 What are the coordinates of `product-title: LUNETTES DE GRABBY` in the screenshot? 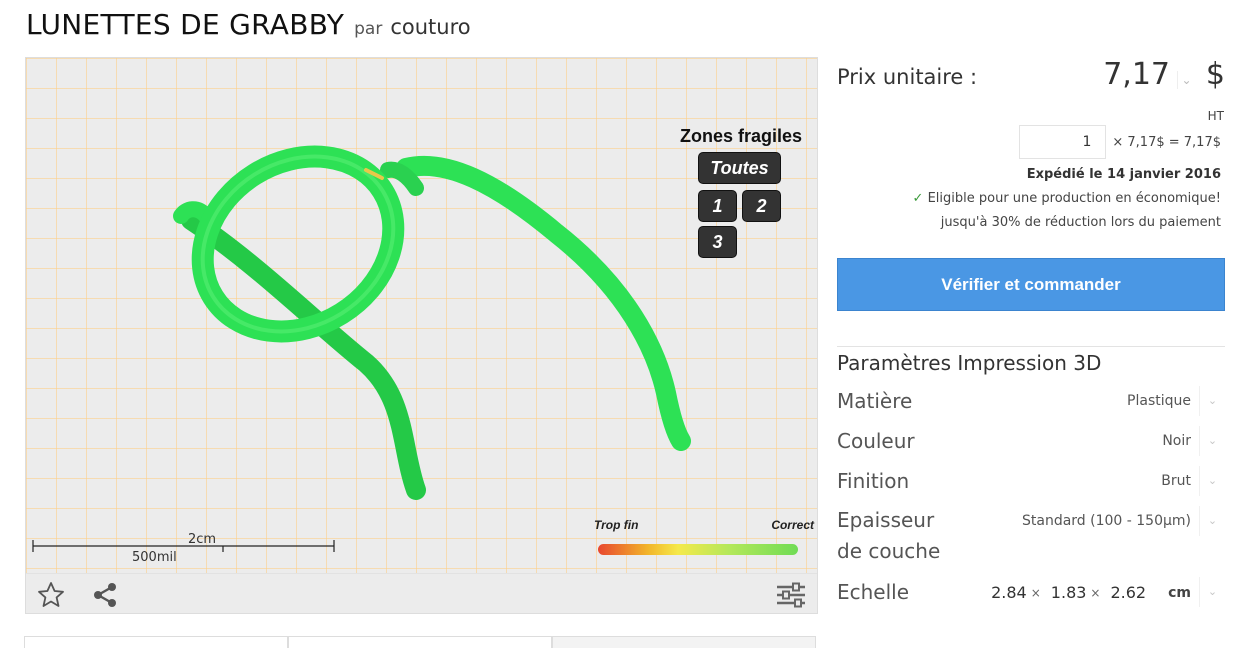 It's located at (185, 24).